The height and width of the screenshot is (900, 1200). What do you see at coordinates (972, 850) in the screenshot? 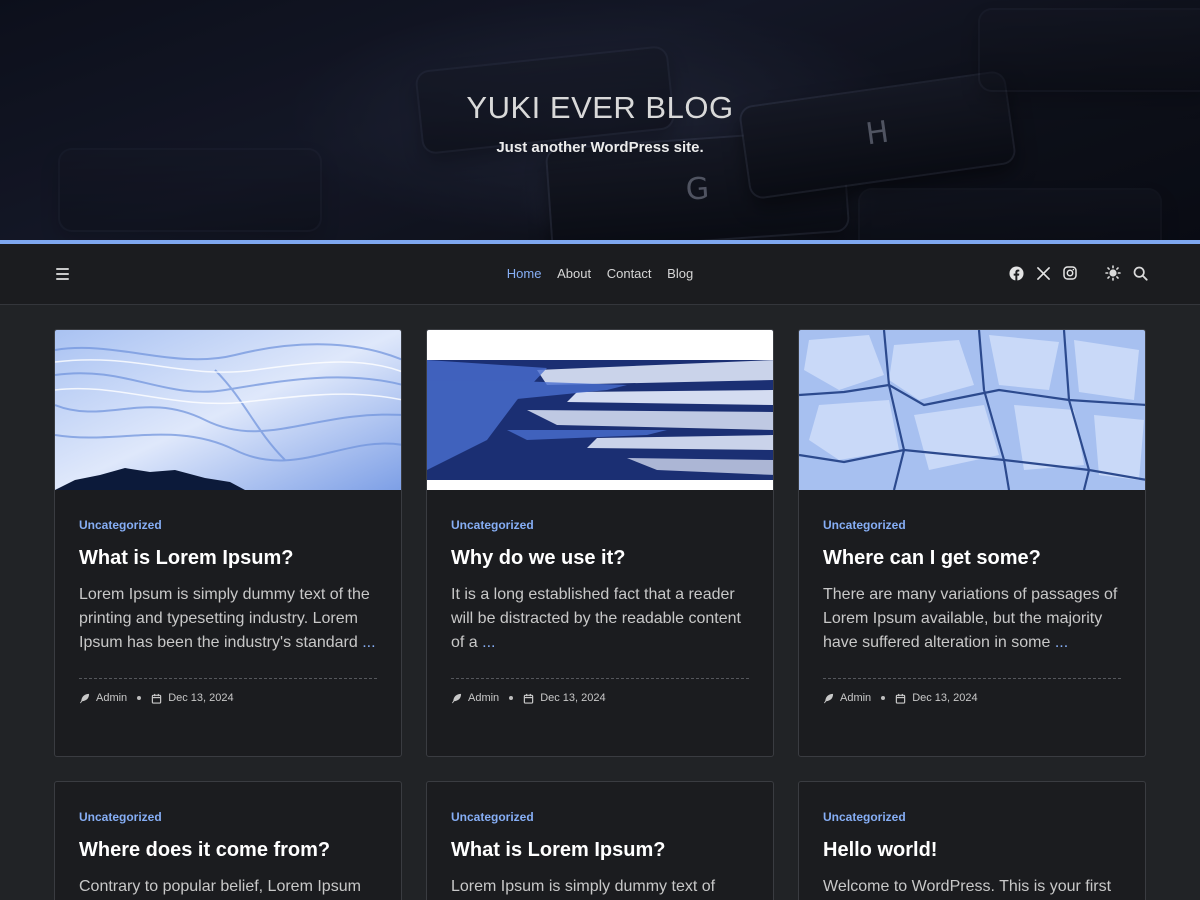
I see `post-title: Hello world!` at bounding box center [972, 850].